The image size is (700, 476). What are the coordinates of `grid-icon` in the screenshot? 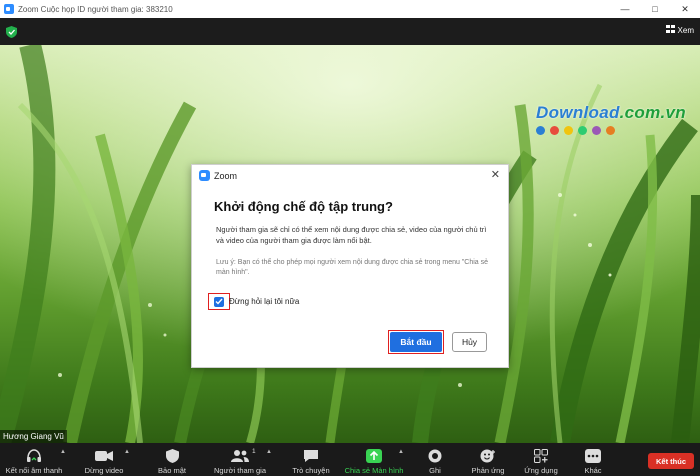 It's located at (670, 30).